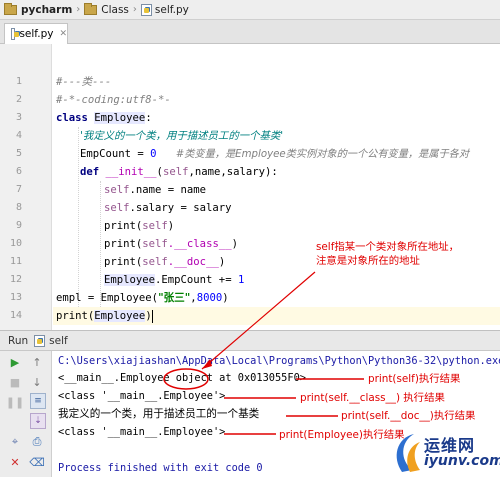 This screenshot has height=477, width=500. Describe the element at coordinates (10, 8) in the screenshot. I see `folder-icon` at that location.